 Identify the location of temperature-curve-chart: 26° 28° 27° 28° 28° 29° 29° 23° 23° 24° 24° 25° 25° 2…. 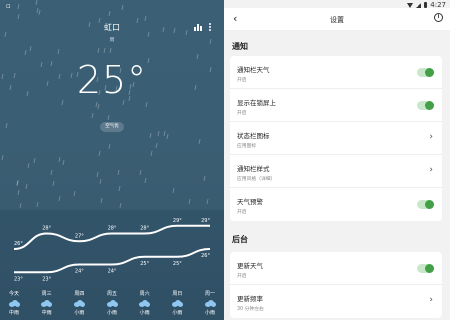
(111, 250).